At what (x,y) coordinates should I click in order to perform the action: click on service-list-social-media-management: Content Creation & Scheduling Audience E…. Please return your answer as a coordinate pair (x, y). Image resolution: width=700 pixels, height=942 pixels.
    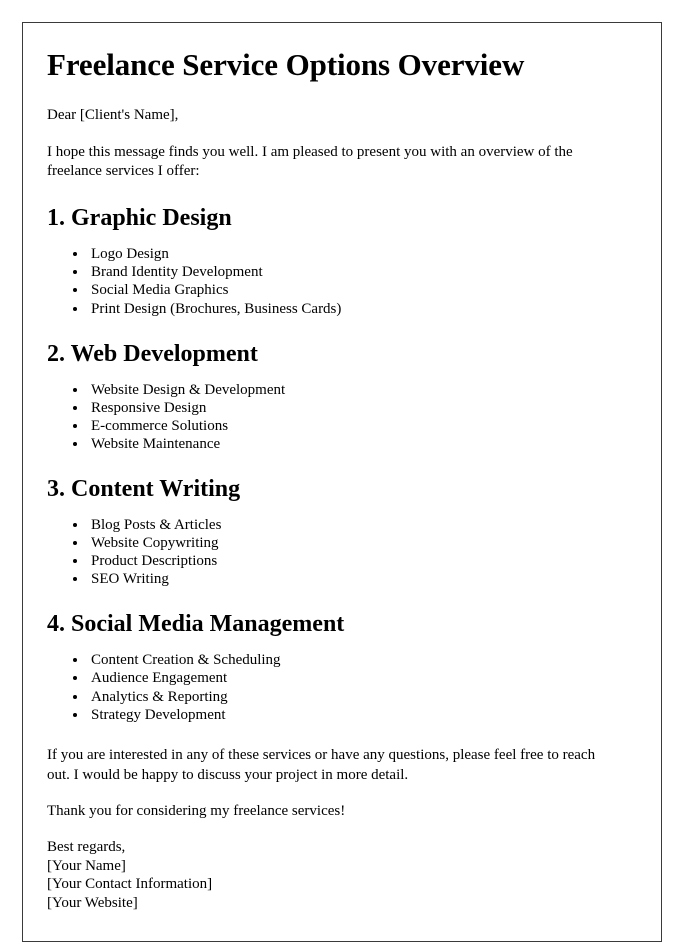
    Looking at the image, I should click on (339, 687).